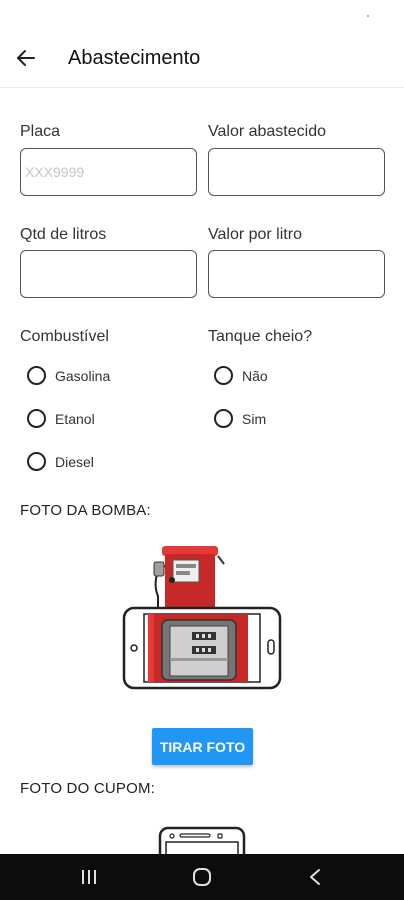  I want to click on system-nav-bar, so click(202, 877).